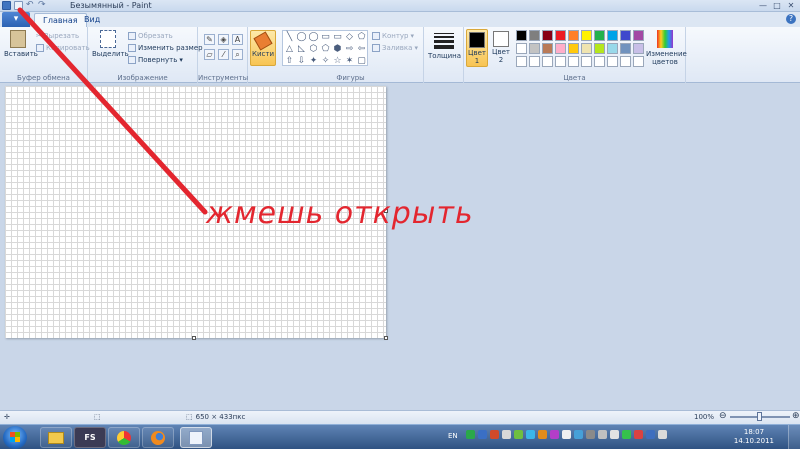 The height and width of the screenshot is (449, 800). Describe the element at coordinates (150, 36) in the screenshot. I see `crop-button: Обрезать` at that location.